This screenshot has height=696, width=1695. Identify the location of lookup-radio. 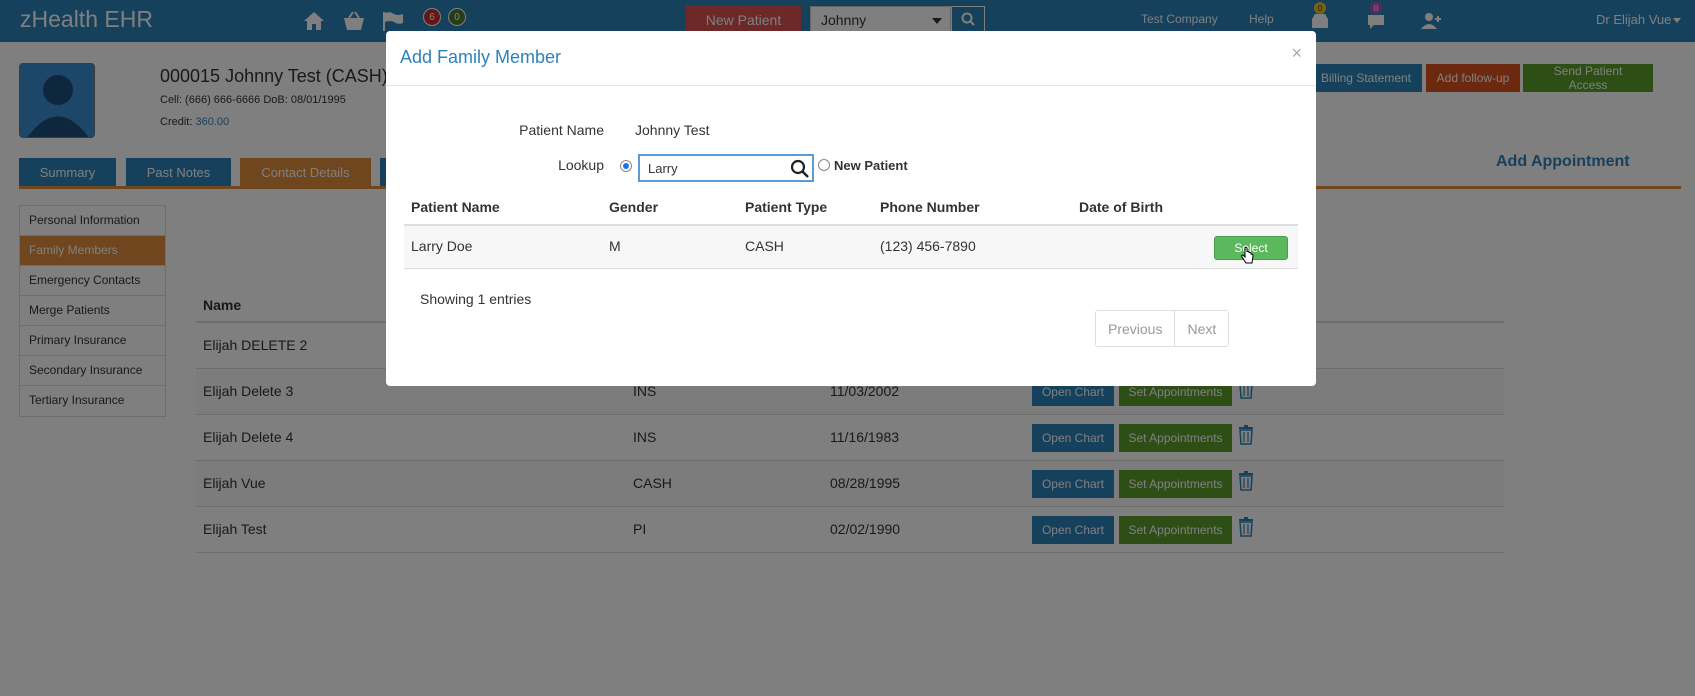
(626, 166).